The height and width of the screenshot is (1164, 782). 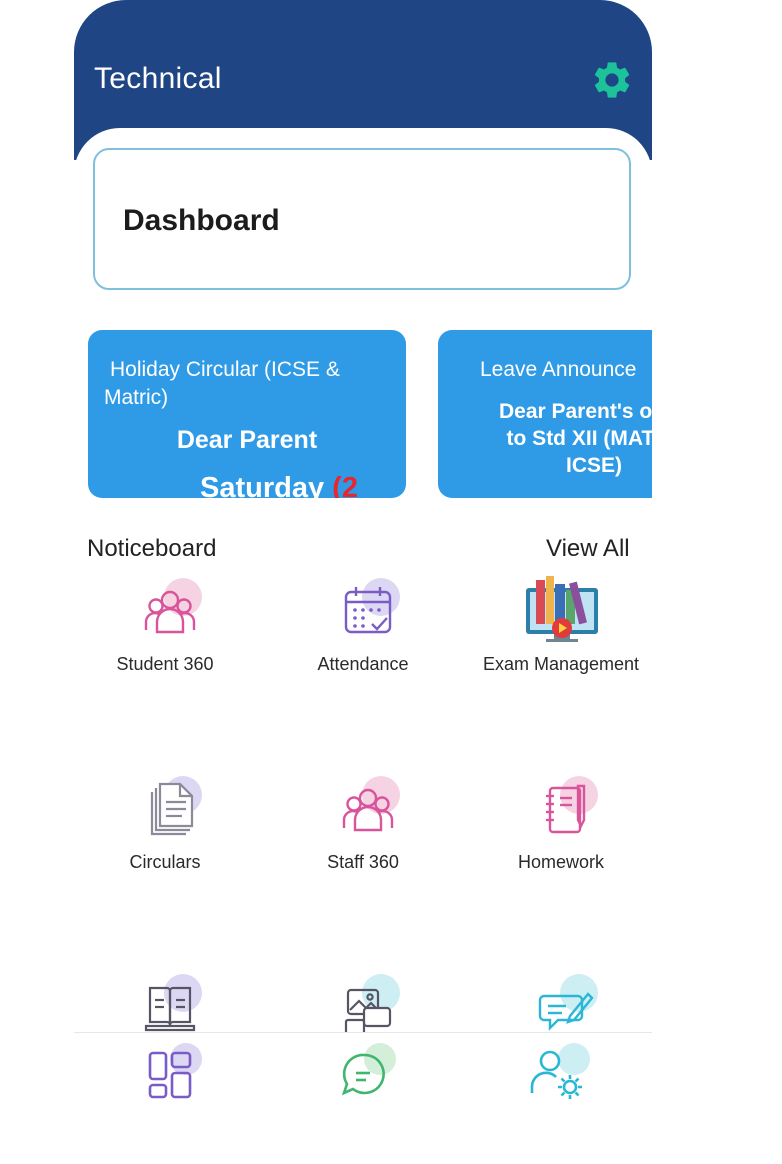 I want to click on module-label: Homework, so click(x=561, y=862).